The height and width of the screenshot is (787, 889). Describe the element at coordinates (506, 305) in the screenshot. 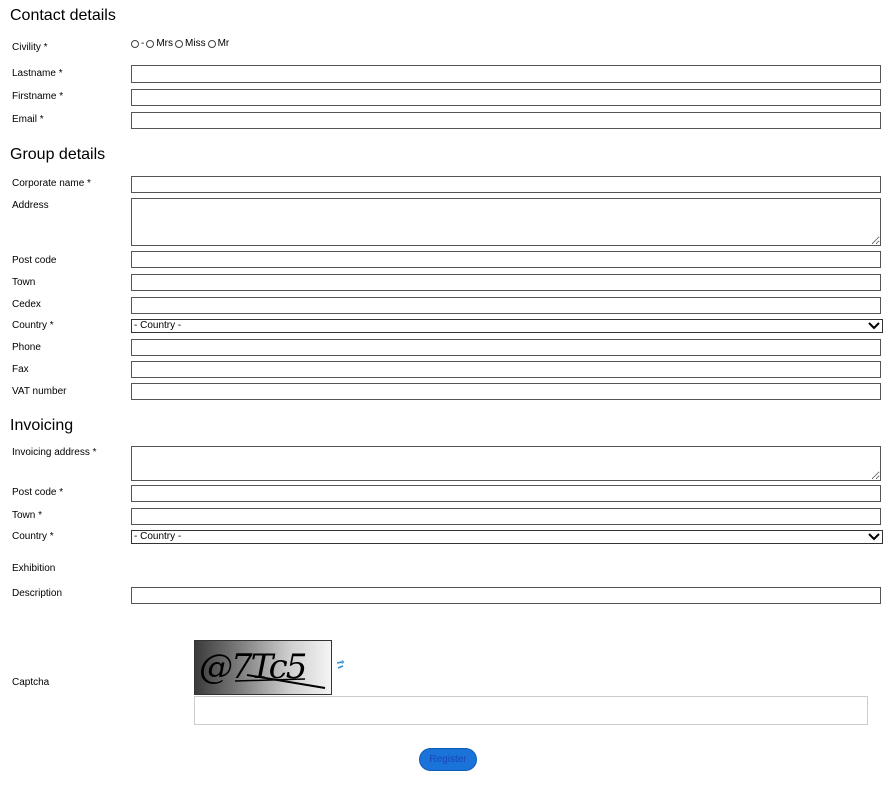

I see `cedex-input` at that location.